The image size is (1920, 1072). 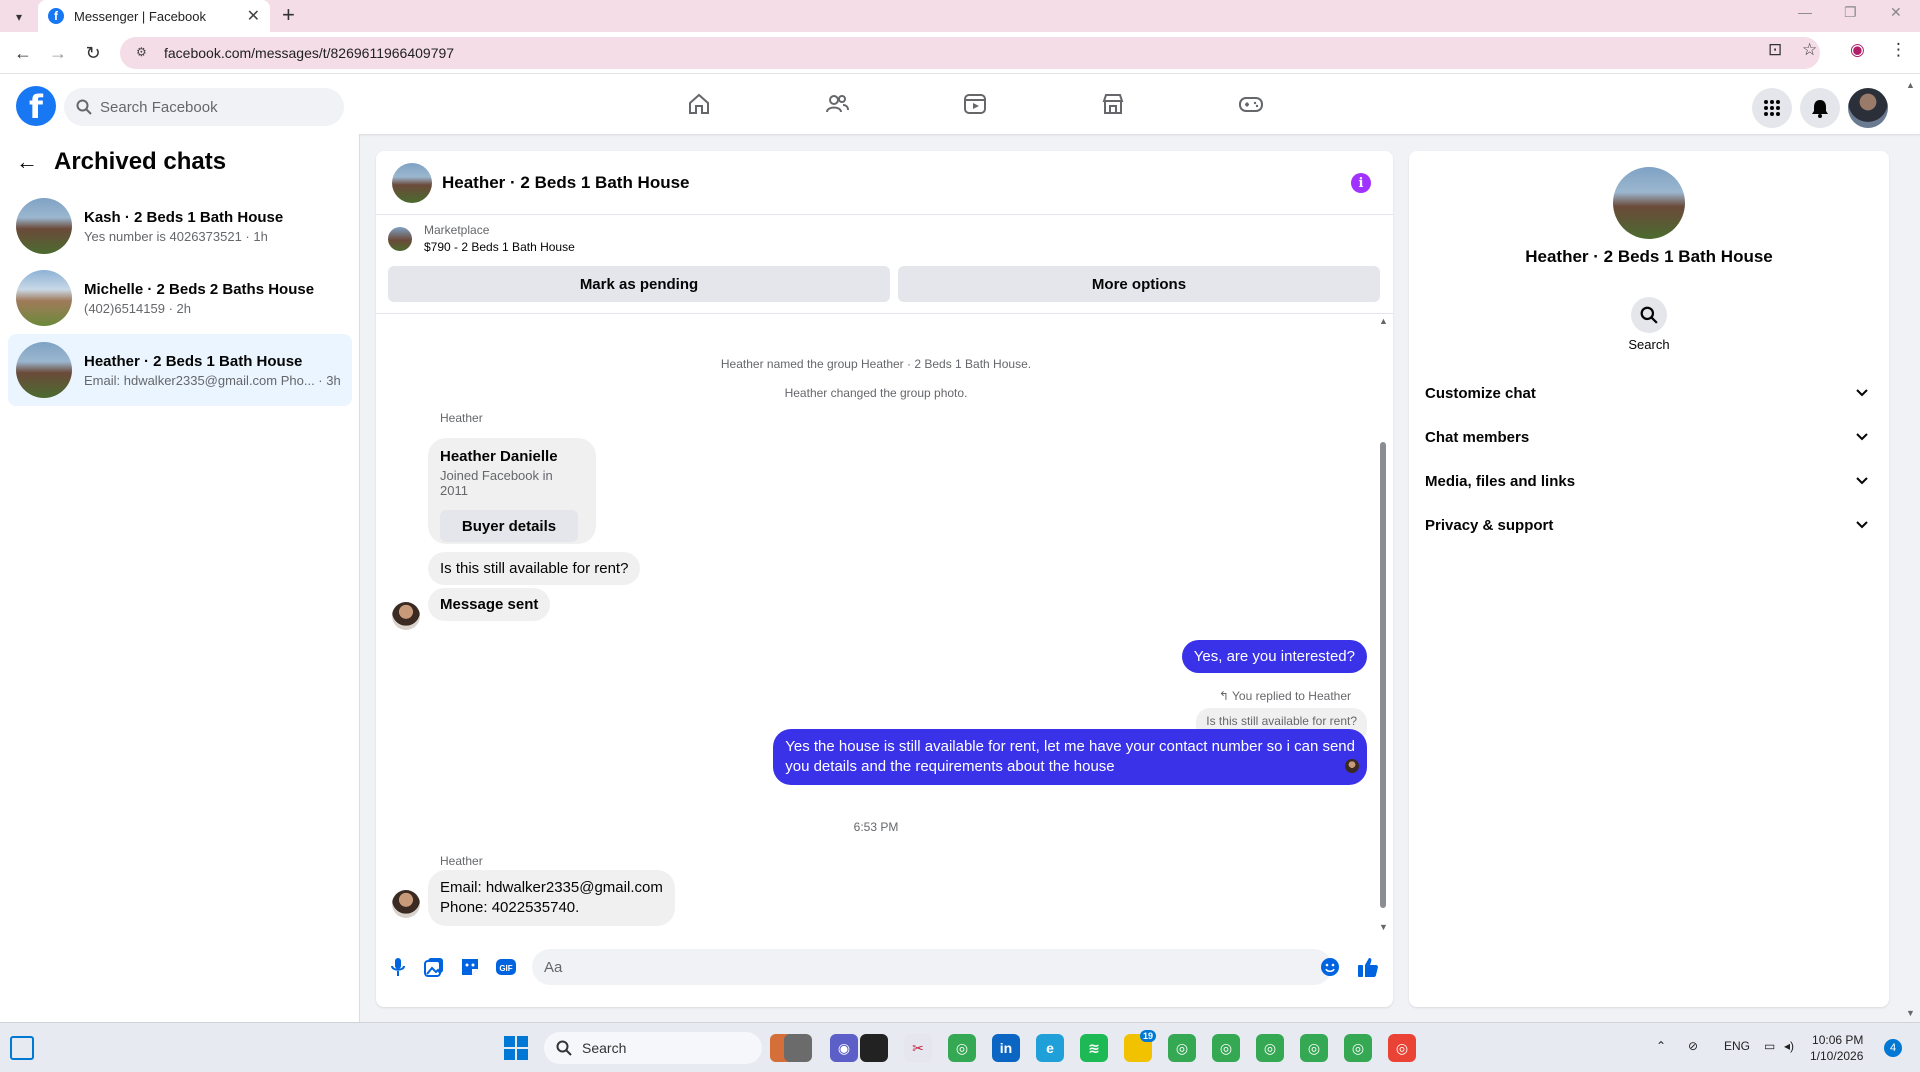 What do you see at coordinates (509, 526) in the screenshot?
I see `buyer-details-button: Buyer details` at bounding box center [509, 526].